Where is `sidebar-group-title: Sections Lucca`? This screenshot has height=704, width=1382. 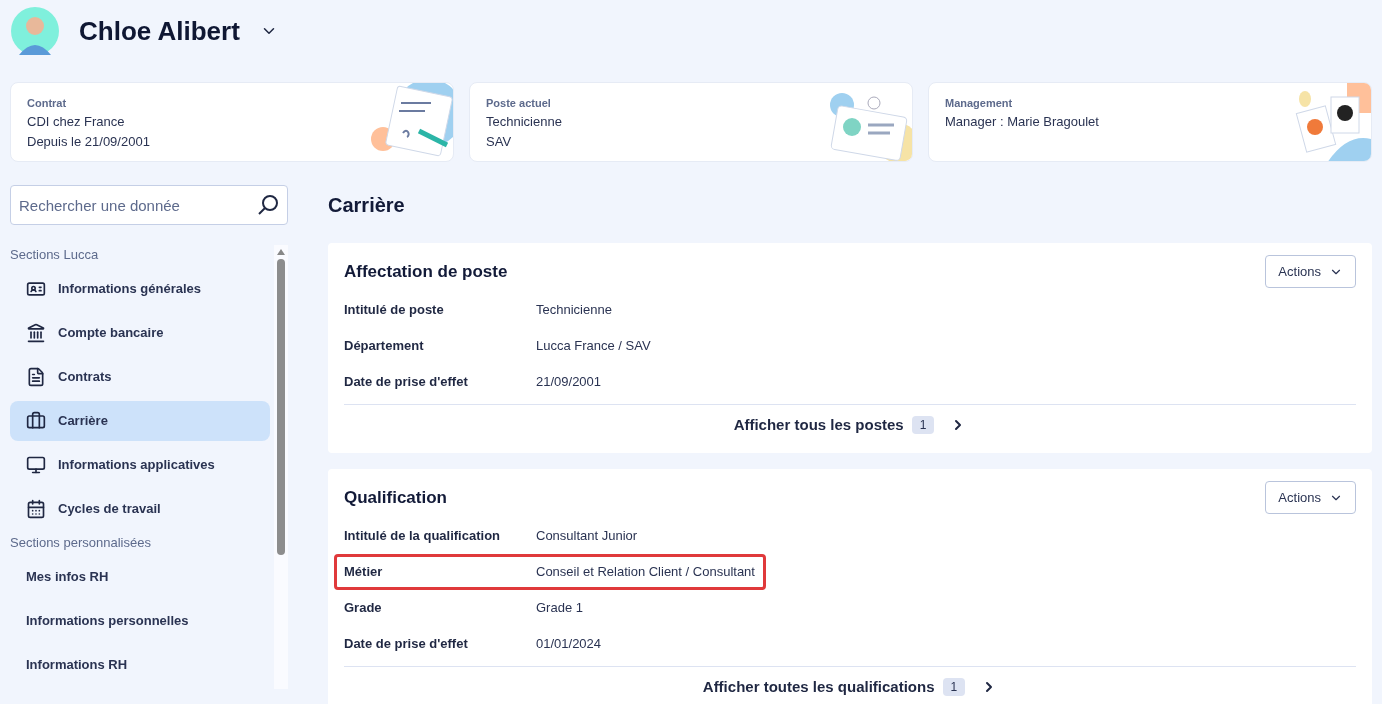 sidebar-group-title: Sections Lucca is located at coordinates (55, 255).